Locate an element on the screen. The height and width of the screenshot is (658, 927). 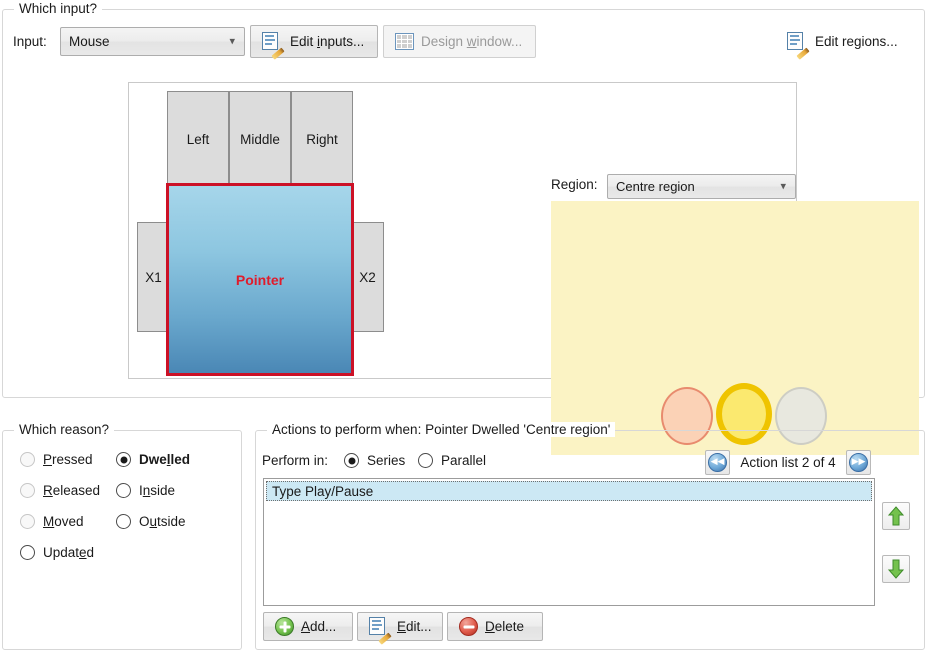
mouse-button-x2-label: X2 is located at coordinates (367, 277).